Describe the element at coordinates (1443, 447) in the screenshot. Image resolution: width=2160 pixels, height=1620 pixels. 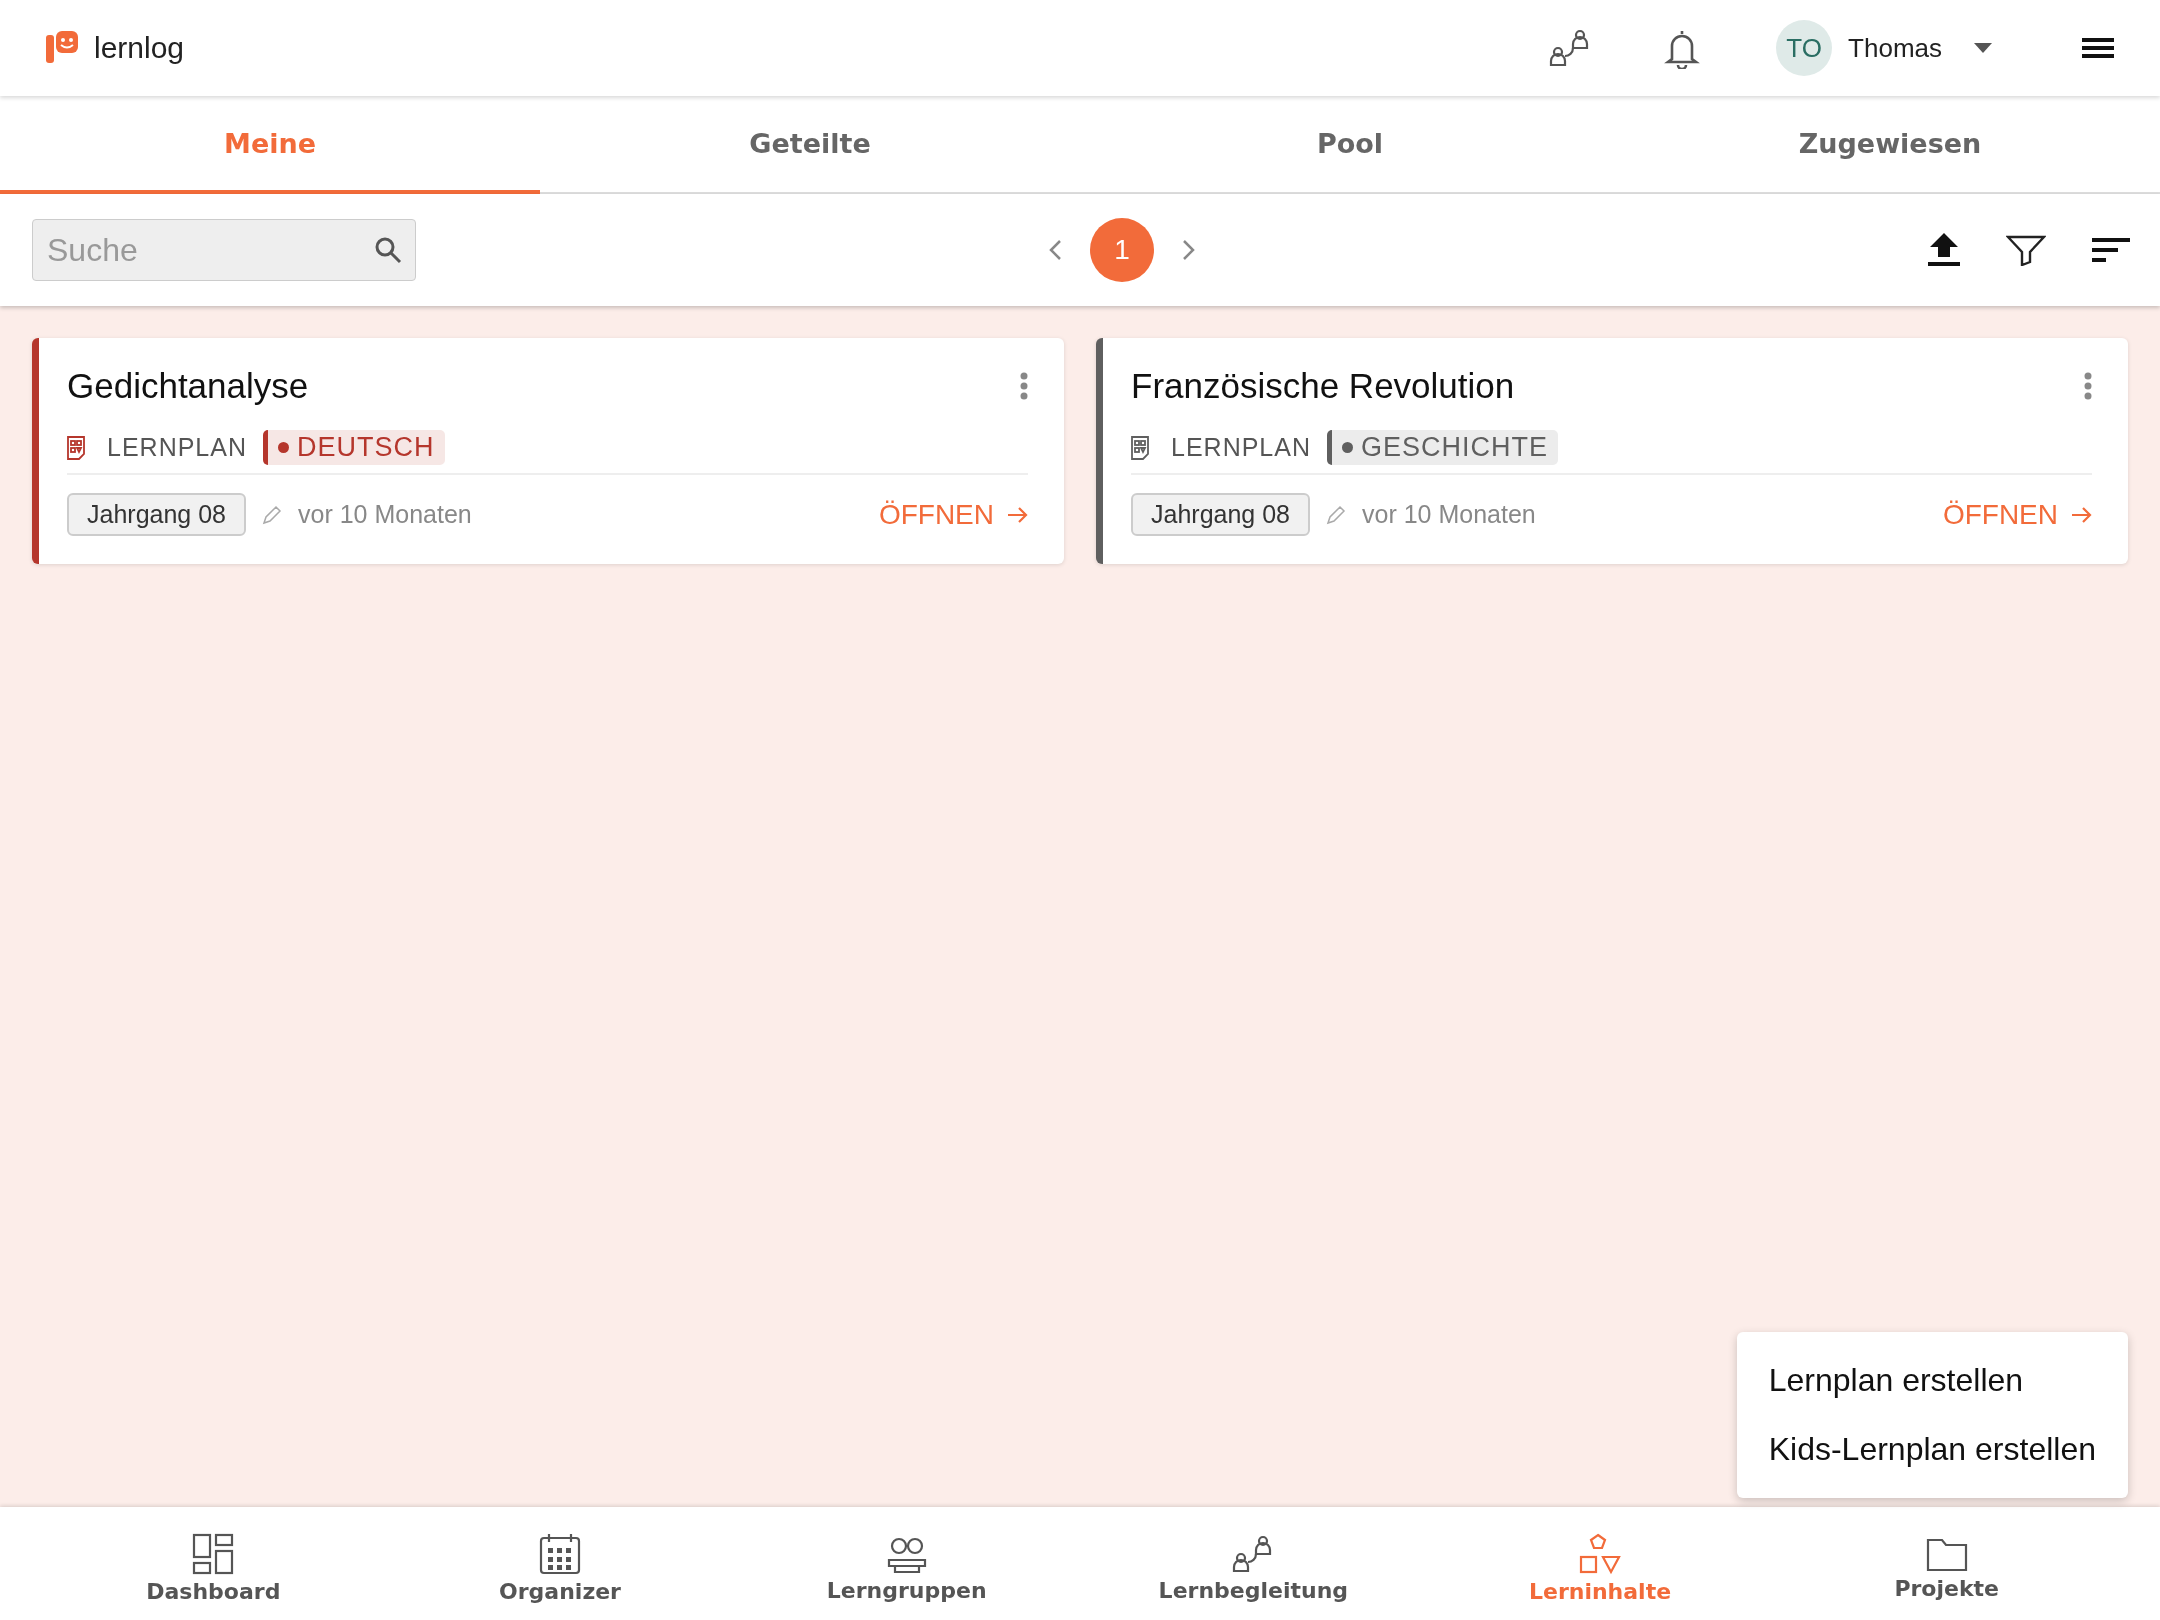
I see `subject-tag: GESCHICHTE` at that location.